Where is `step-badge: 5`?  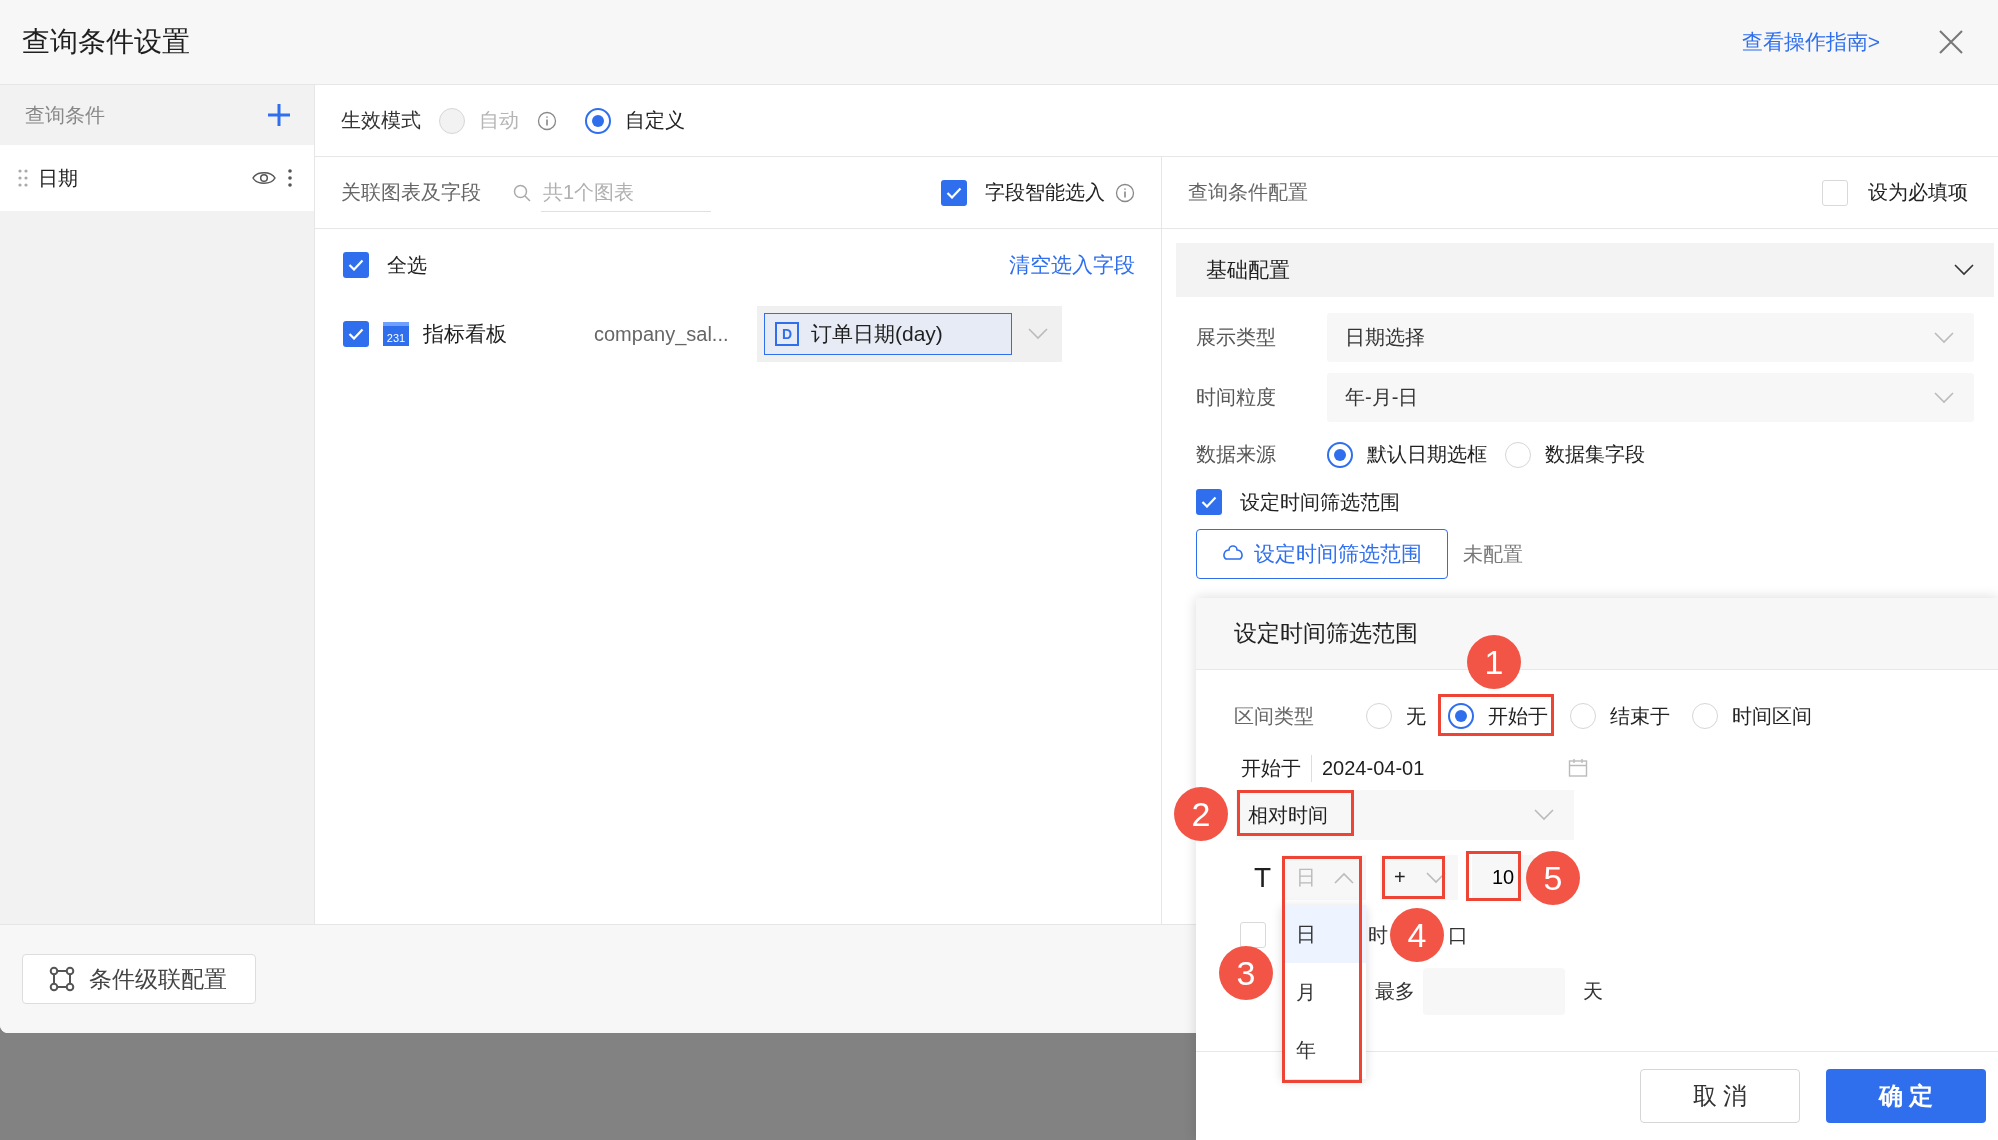
step-badge: 5 is located at coordinates (1553, 878).